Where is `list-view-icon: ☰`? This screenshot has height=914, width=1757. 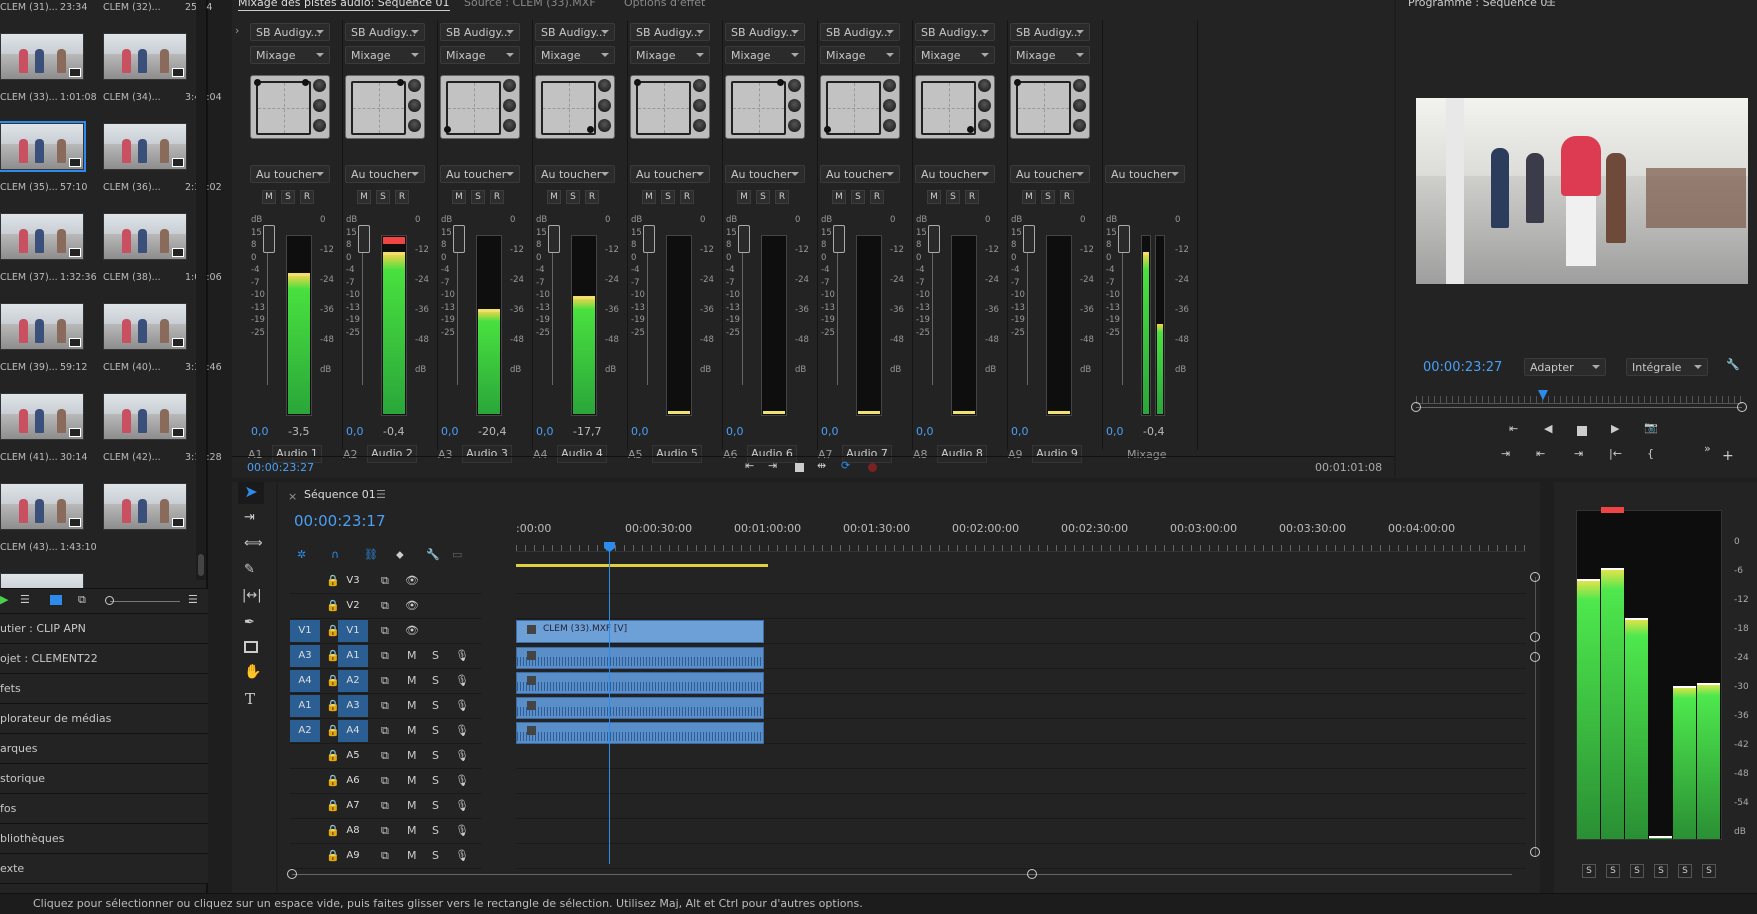 list-view-icon: ☰ is located at coordinates (25, 599).